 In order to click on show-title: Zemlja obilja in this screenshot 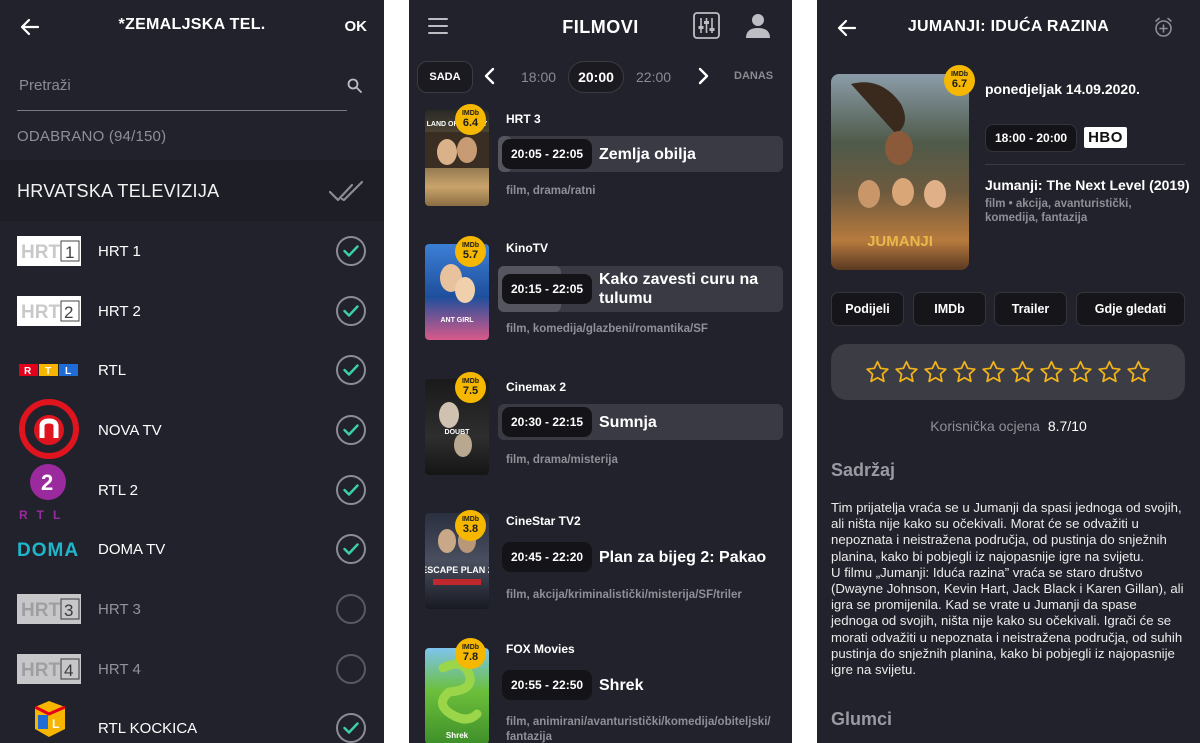, I will do `click(647, 154)`.